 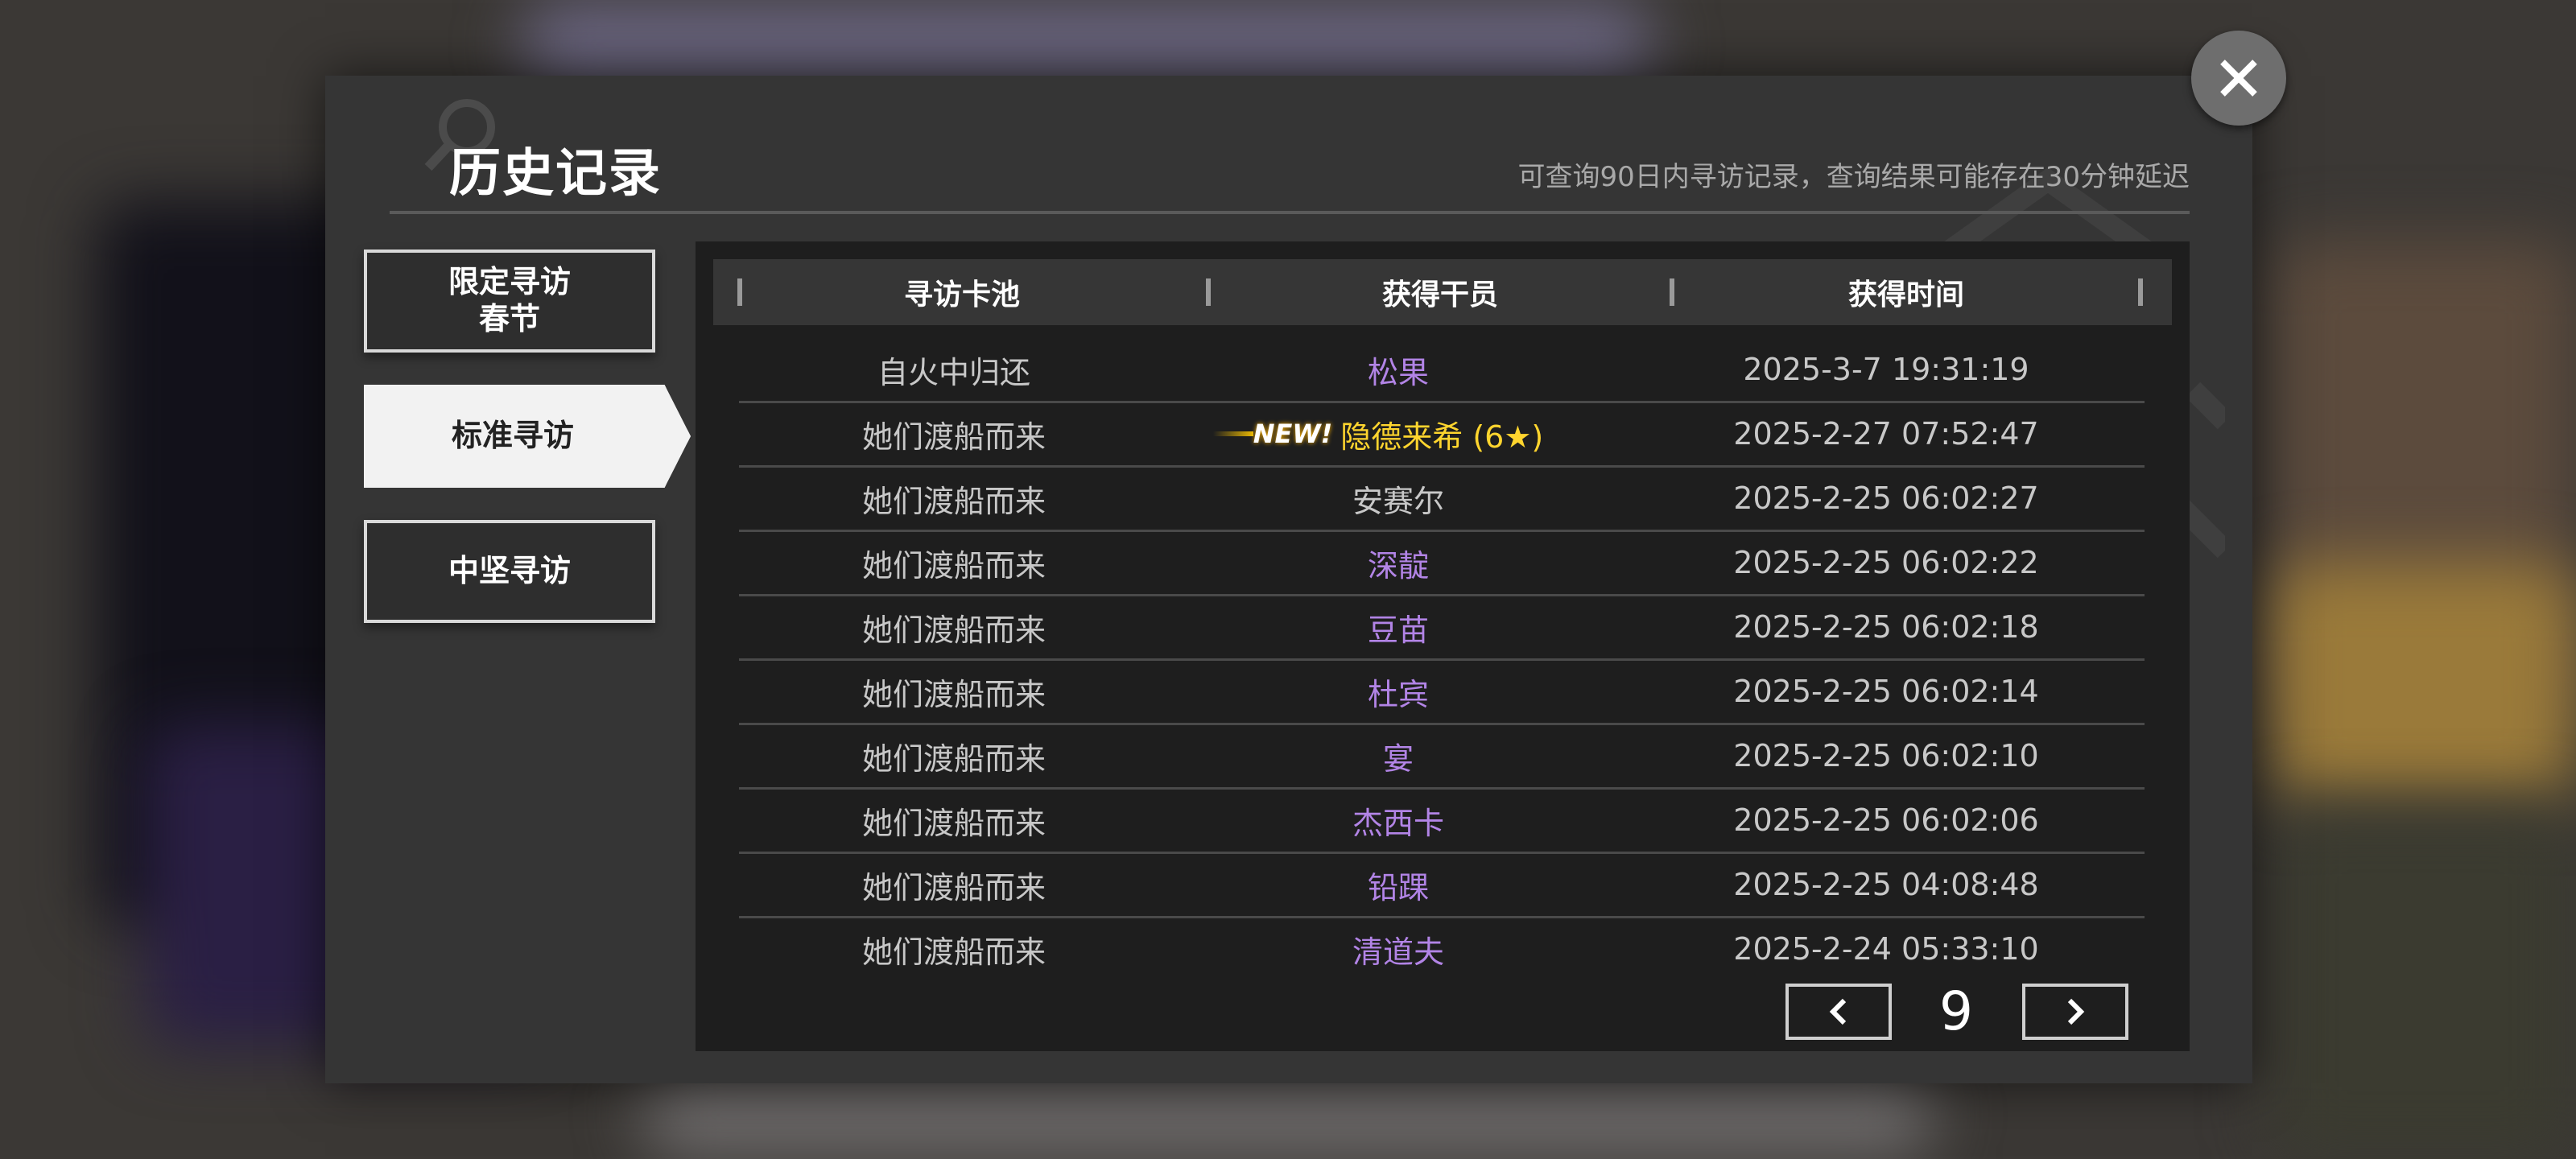 I want to click on obtained-time: 2025-2-25 06:02:06, so click(x=1886, y=820).